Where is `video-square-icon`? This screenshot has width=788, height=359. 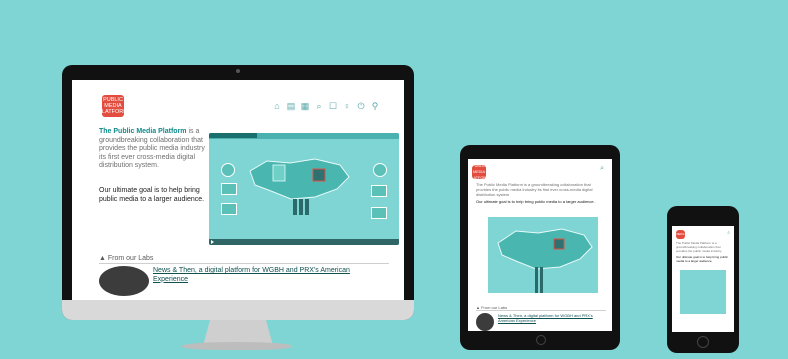
video-square-icon is located at coordinates (379, 191).